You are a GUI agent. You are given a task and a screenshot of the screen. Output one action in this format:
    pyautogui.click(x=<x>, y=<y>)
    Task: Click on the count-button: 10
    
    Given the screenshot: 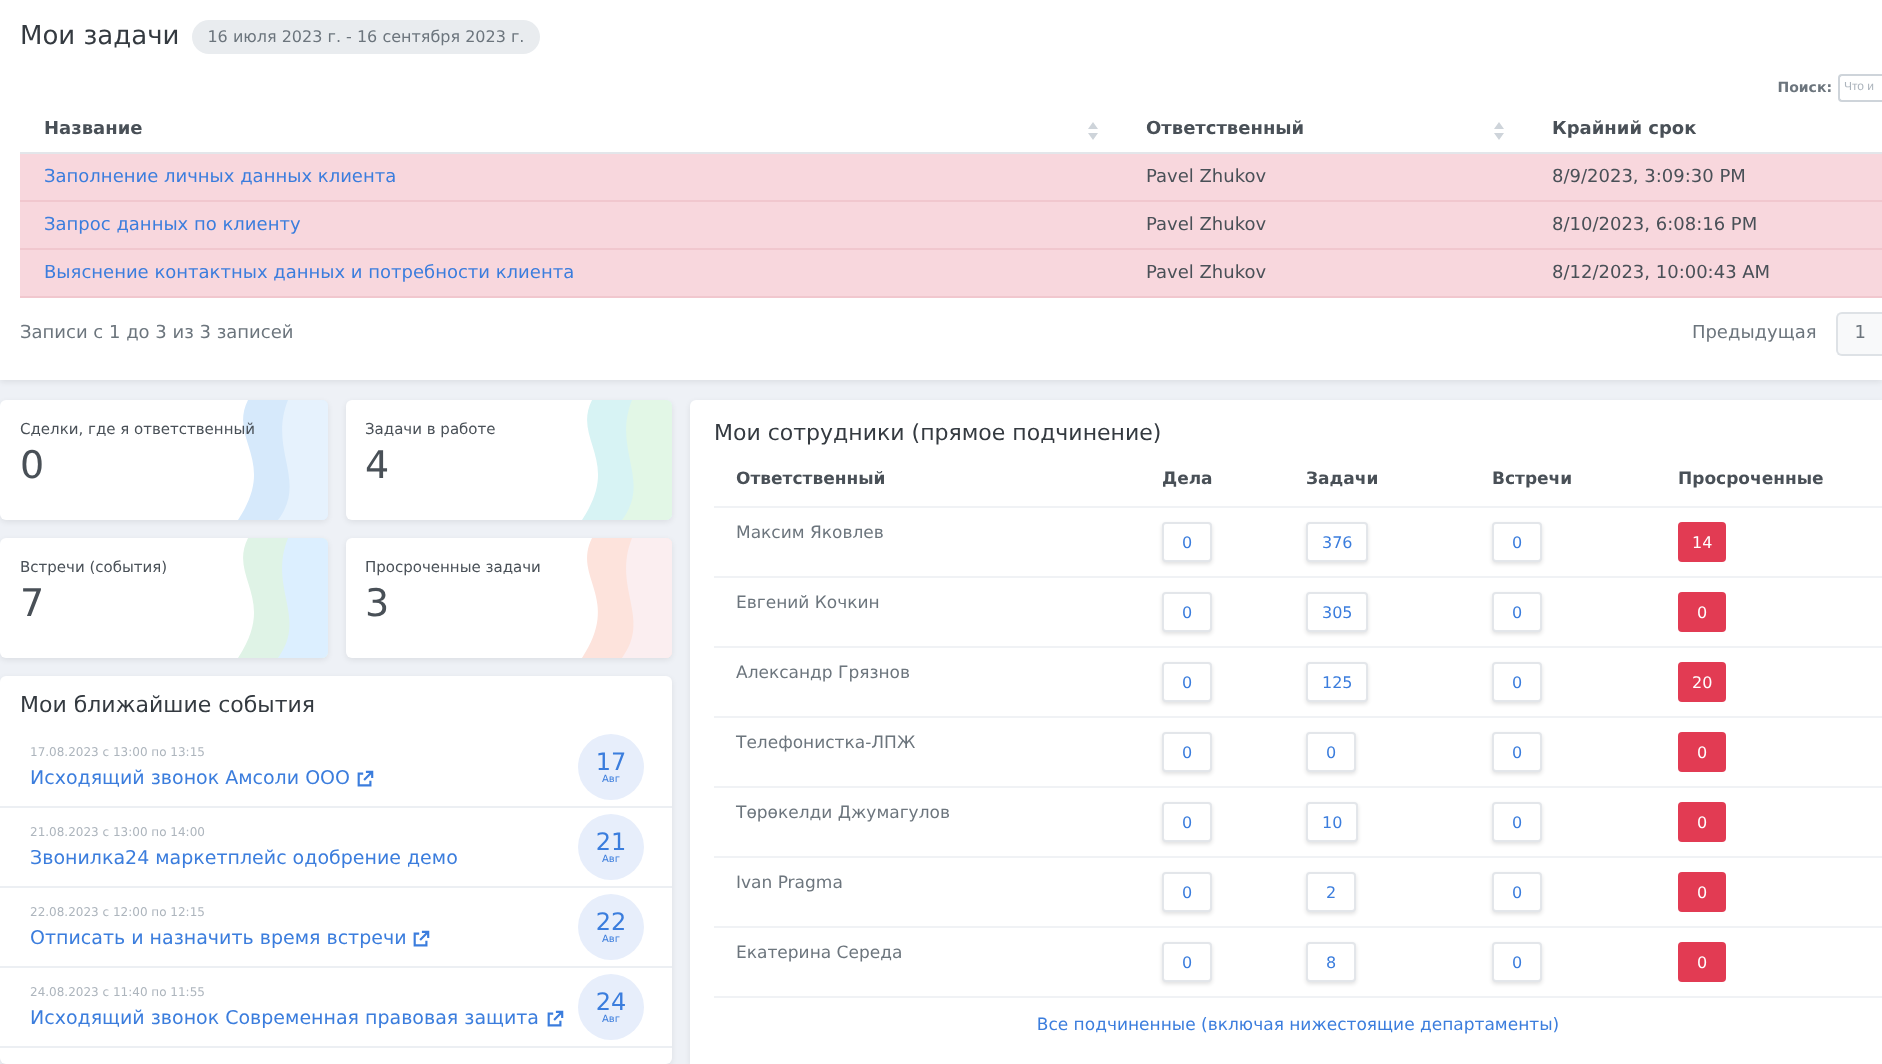 What is the action you would take?
    pyautogui.click(x=1332, y=822)
    